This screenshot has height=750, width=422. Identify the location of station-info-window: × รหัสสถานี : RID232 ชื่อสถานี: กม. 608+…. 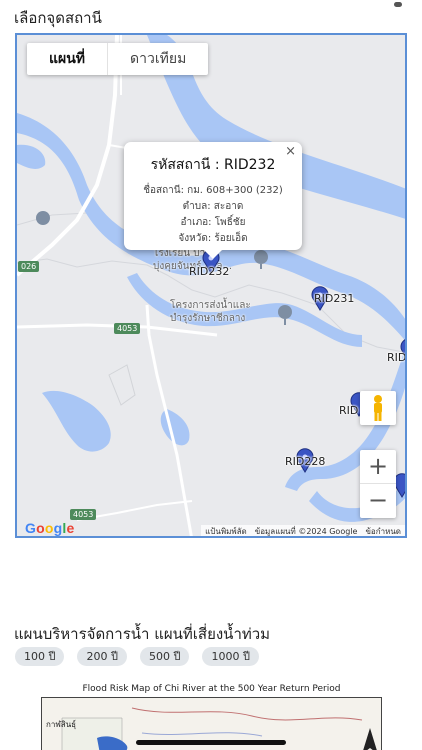
(213, 200).